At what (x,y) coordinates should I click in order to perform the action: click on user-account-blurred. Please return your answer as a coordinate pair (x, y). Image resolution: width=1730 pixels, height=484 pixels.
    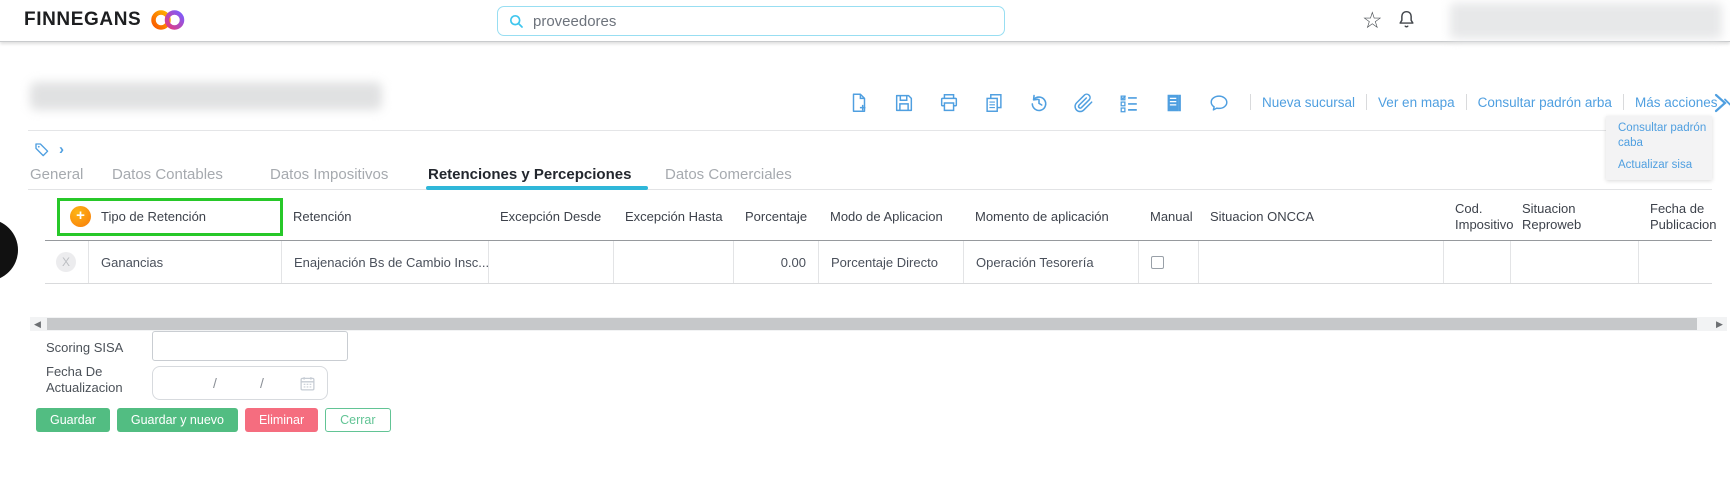
    Looking at the image, I should click on (1586, 21).